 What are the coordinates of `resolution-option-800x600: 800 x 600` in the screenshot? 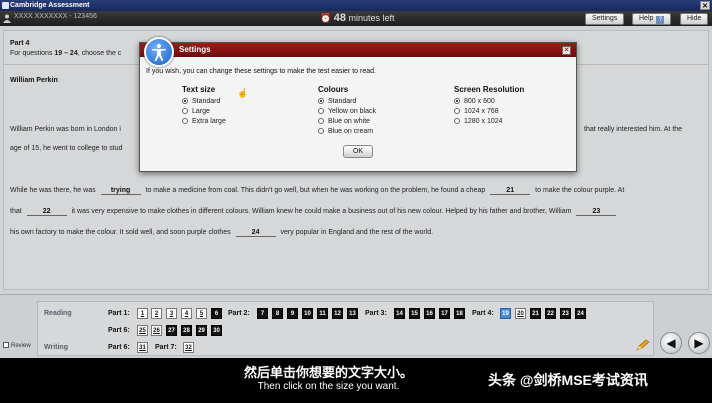 It's located at (489, 102).